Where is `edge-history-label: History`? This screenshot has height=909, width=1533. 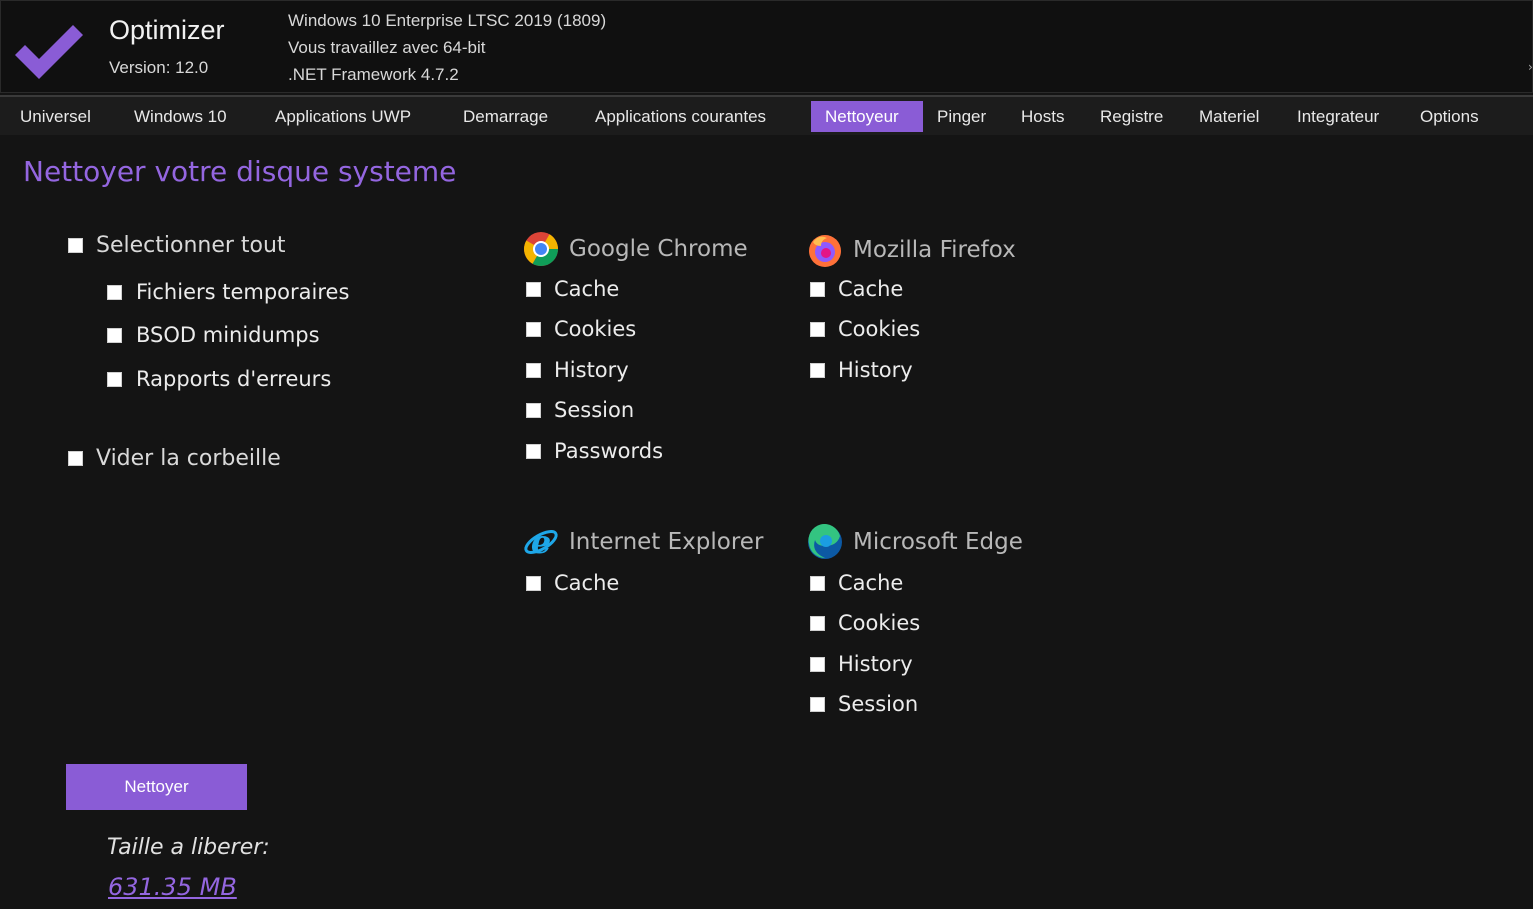
edge-history-label: History is located at coordinates (875, 664).